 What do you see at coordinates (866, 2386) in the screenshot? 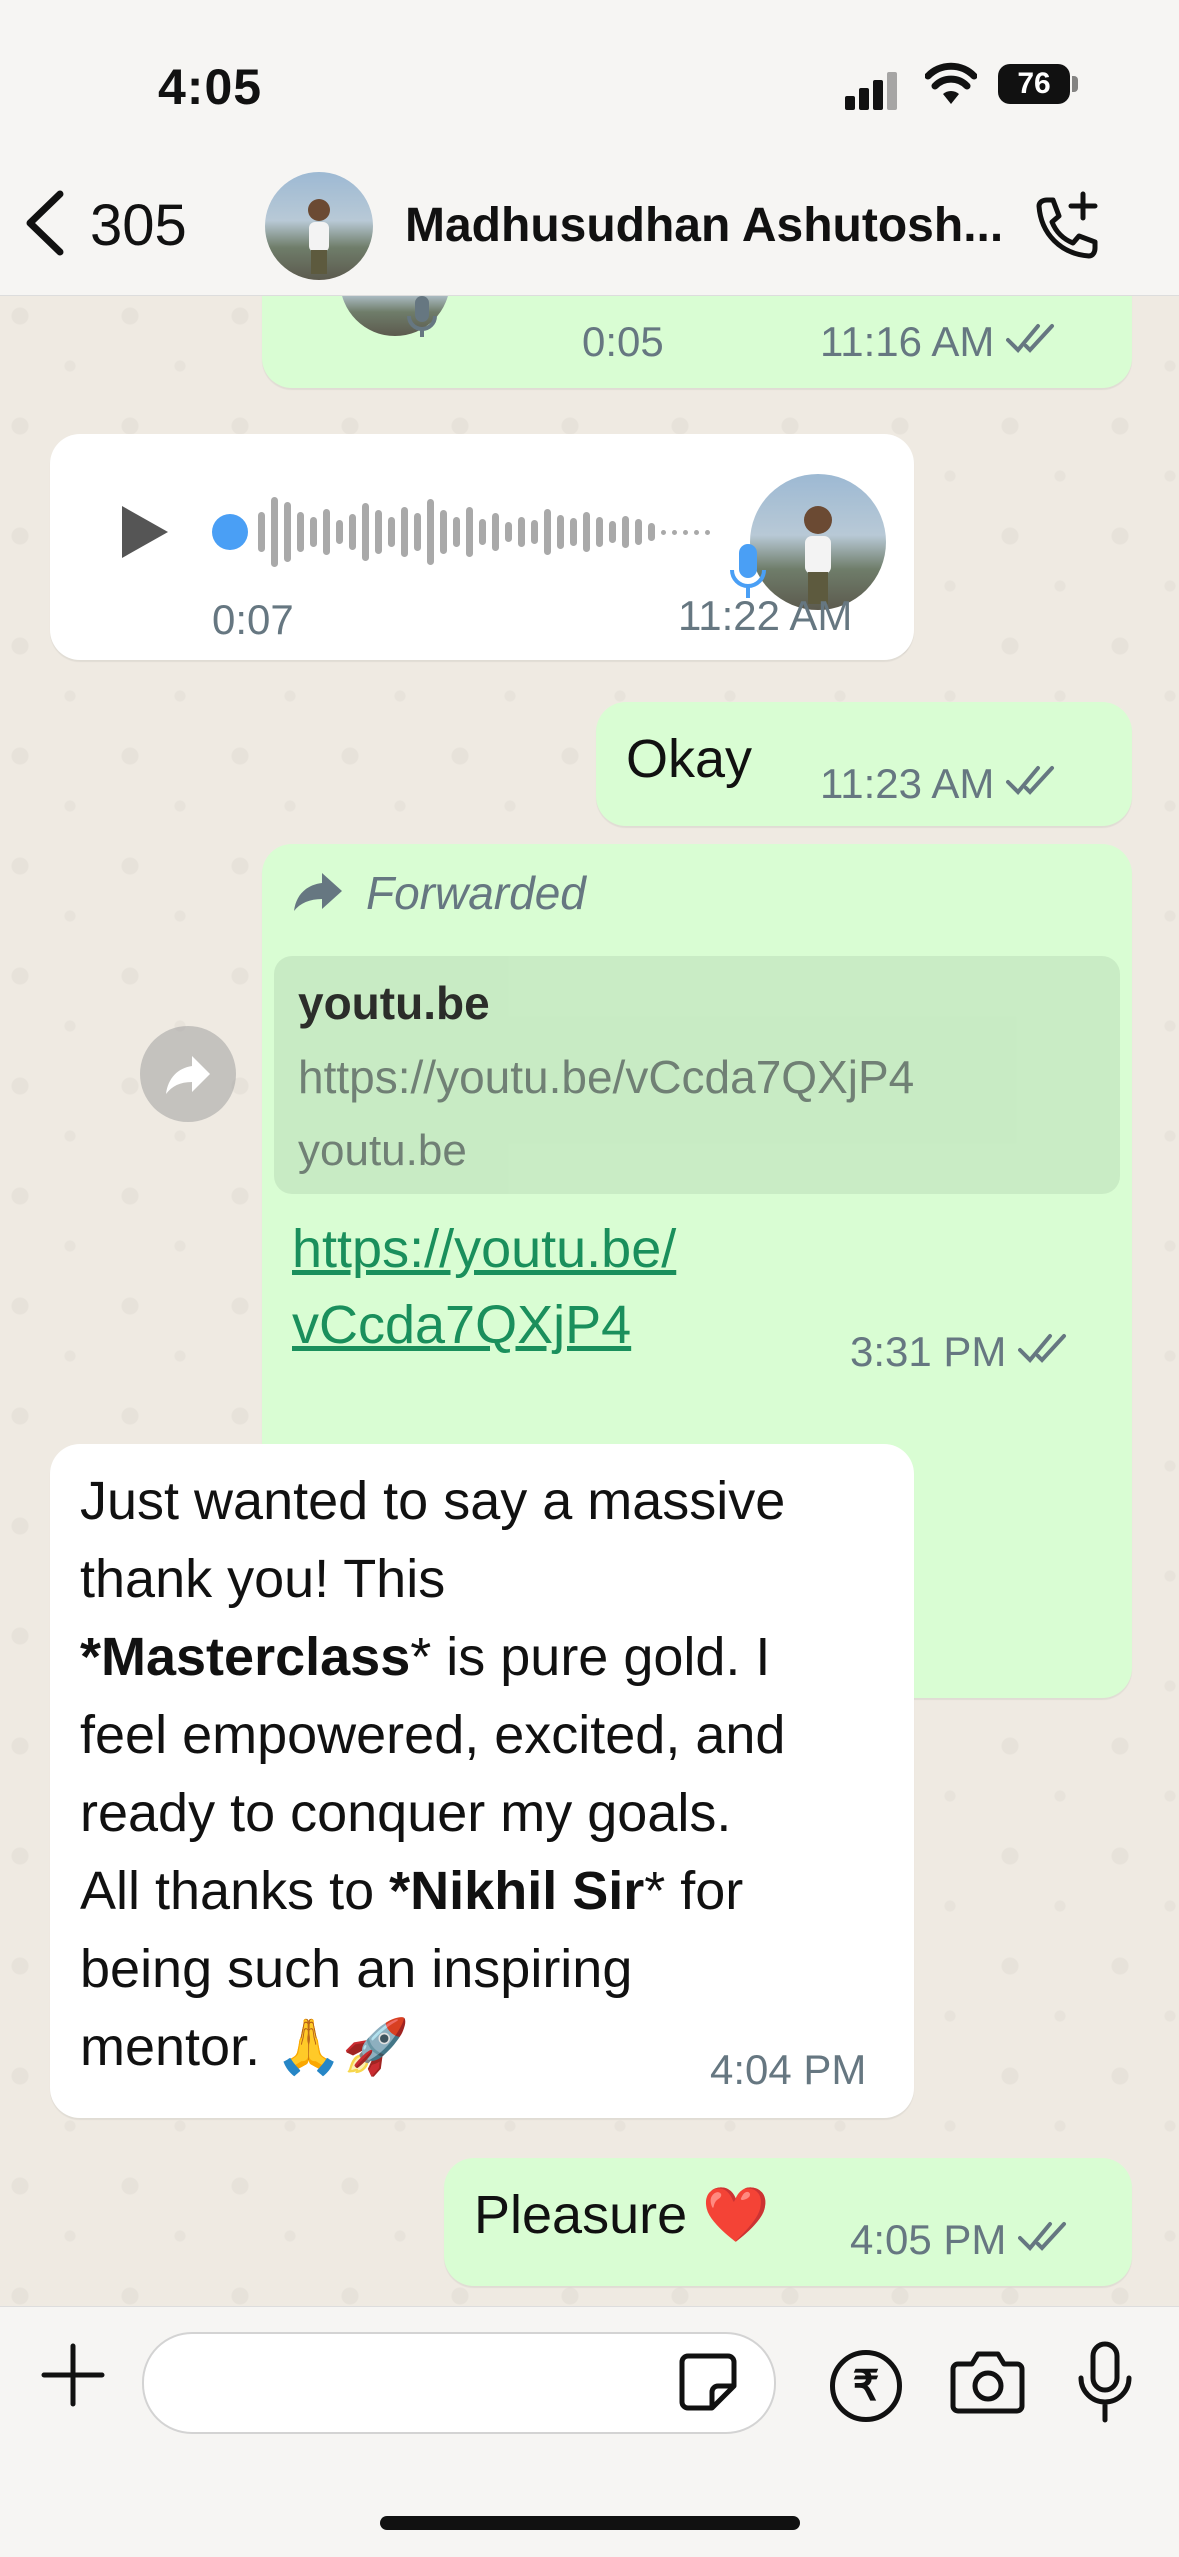
I see `rupee-icon: ₹` at bounding box center [866, 2386].